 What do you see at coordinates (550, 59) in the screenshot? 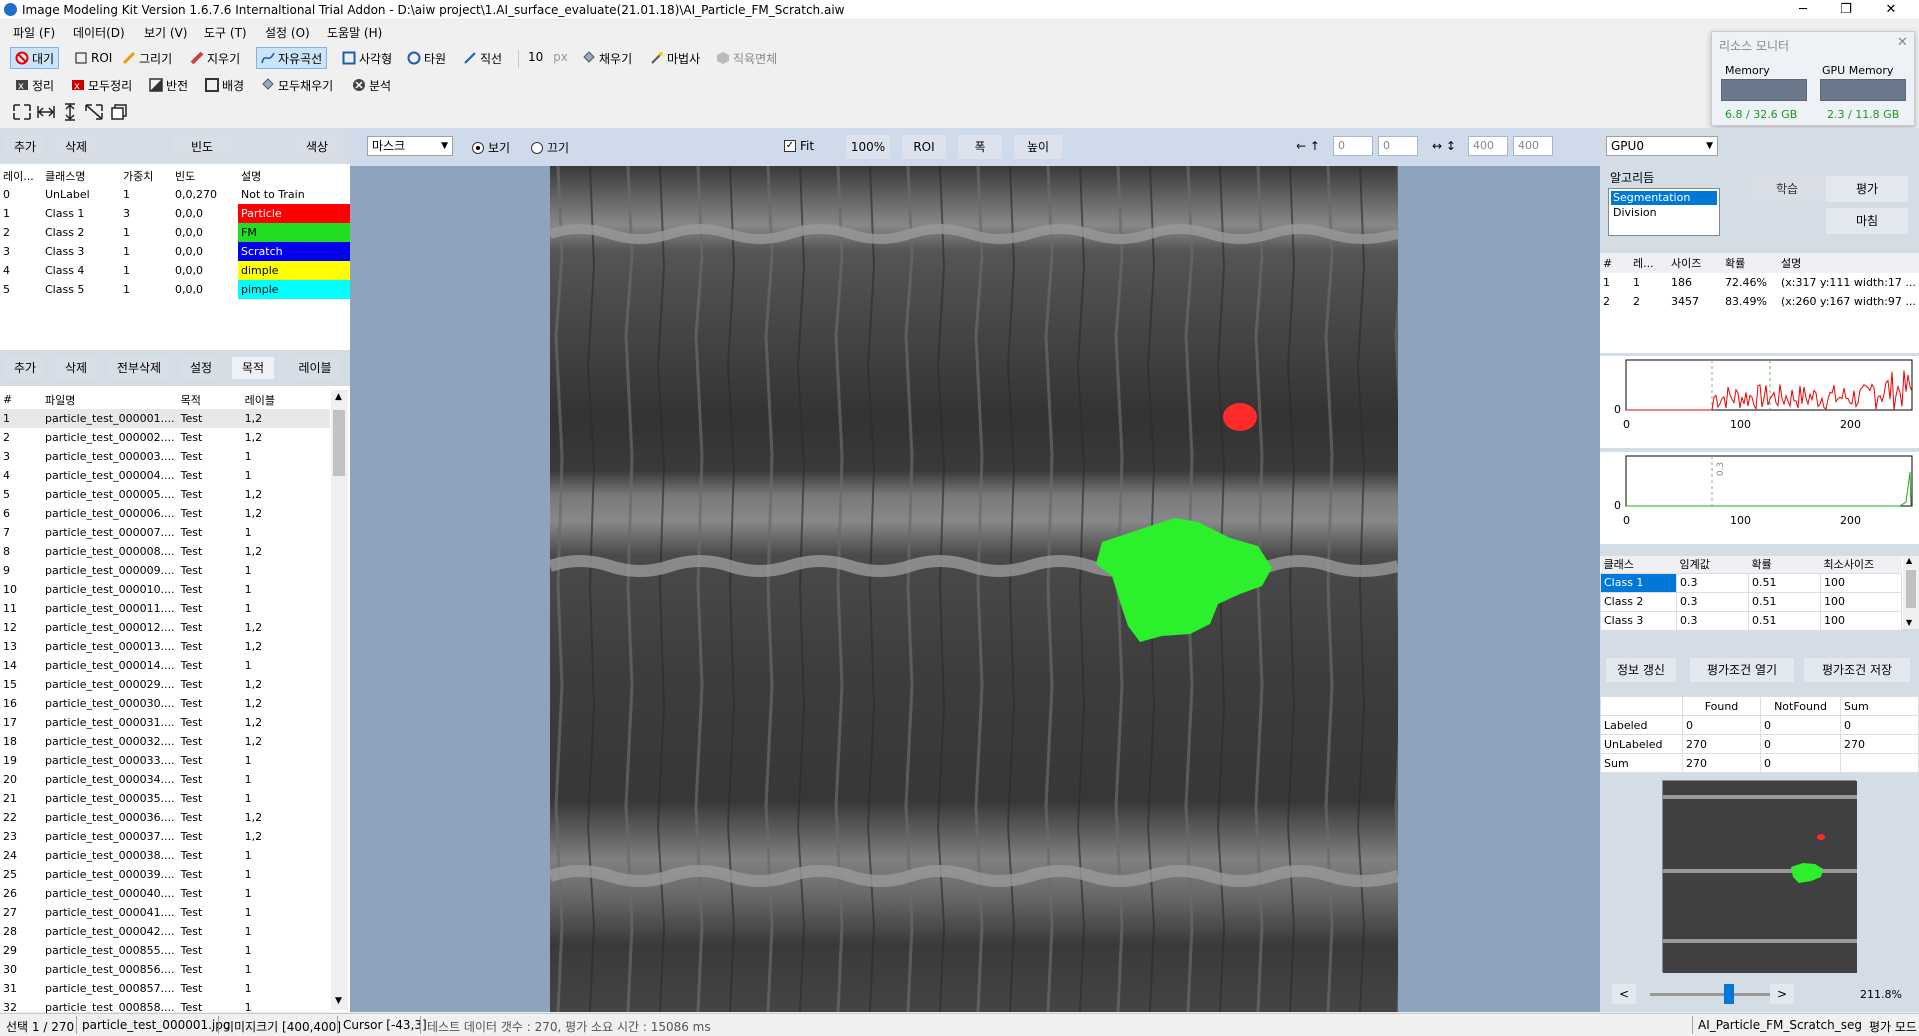
I see `pen-width-field: 10 px` at bounding box center [550, 59].